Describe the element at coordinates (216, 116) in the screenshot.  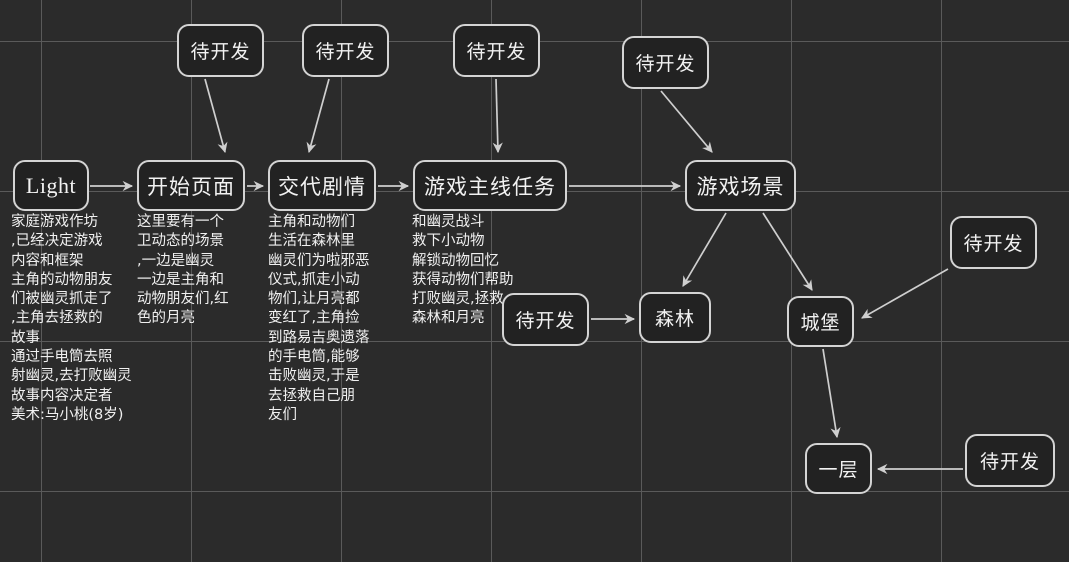
I see `edge-todo1-to-start-page` at that location.